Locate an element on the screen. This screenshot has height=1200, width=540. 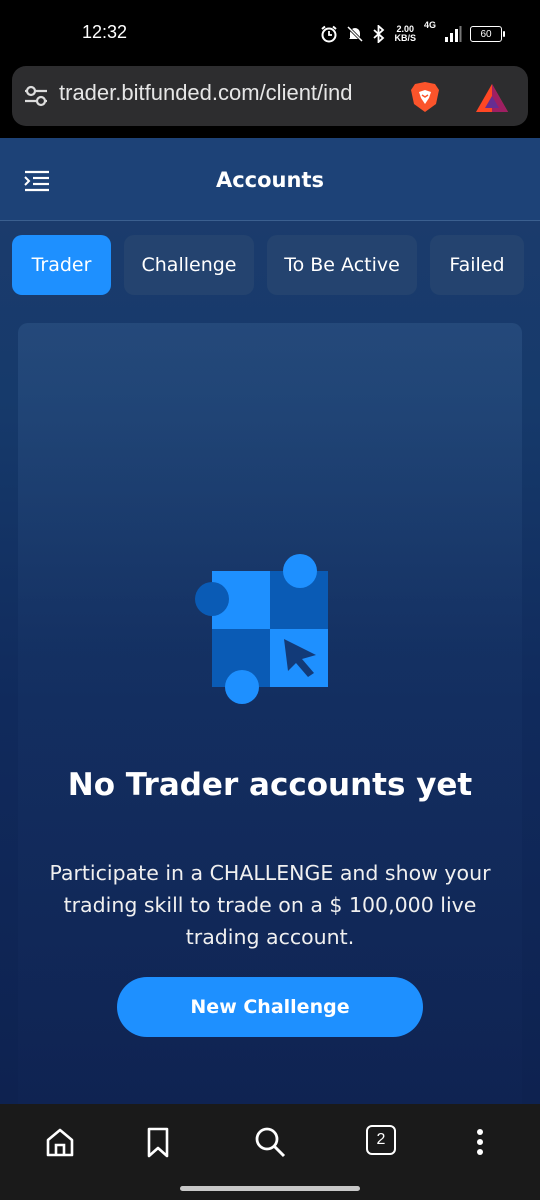
tab-failed: Failed is located at coordinates (477, 265).